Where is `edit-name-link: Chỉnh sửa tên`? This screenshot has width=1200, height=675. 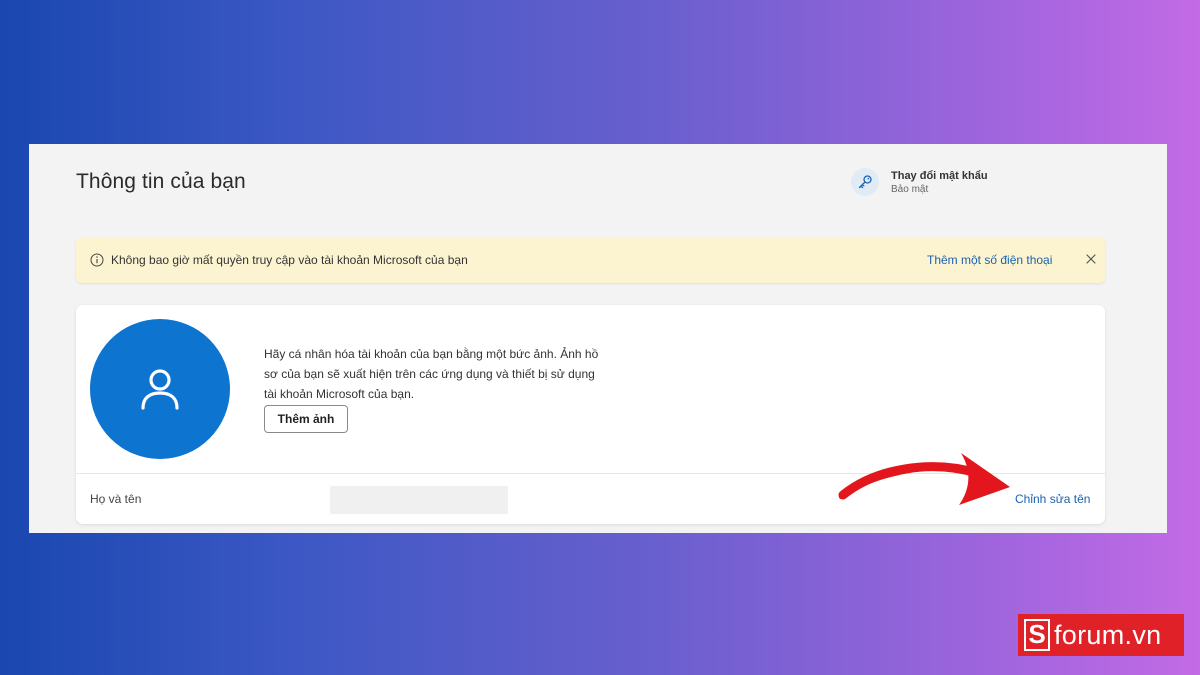 edit-name-link: Chỉnh sửa tên is located at coordinates (1052, 499).